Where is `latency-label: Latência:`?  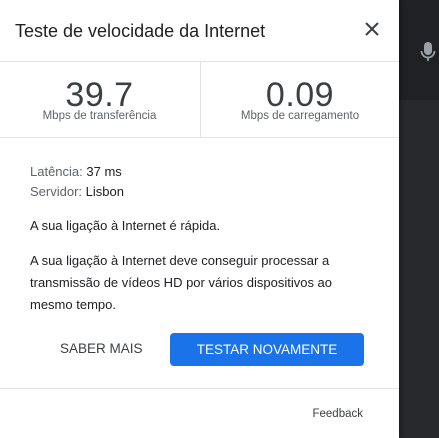 latency-label: Latência: is located at coordinates (56, 171).